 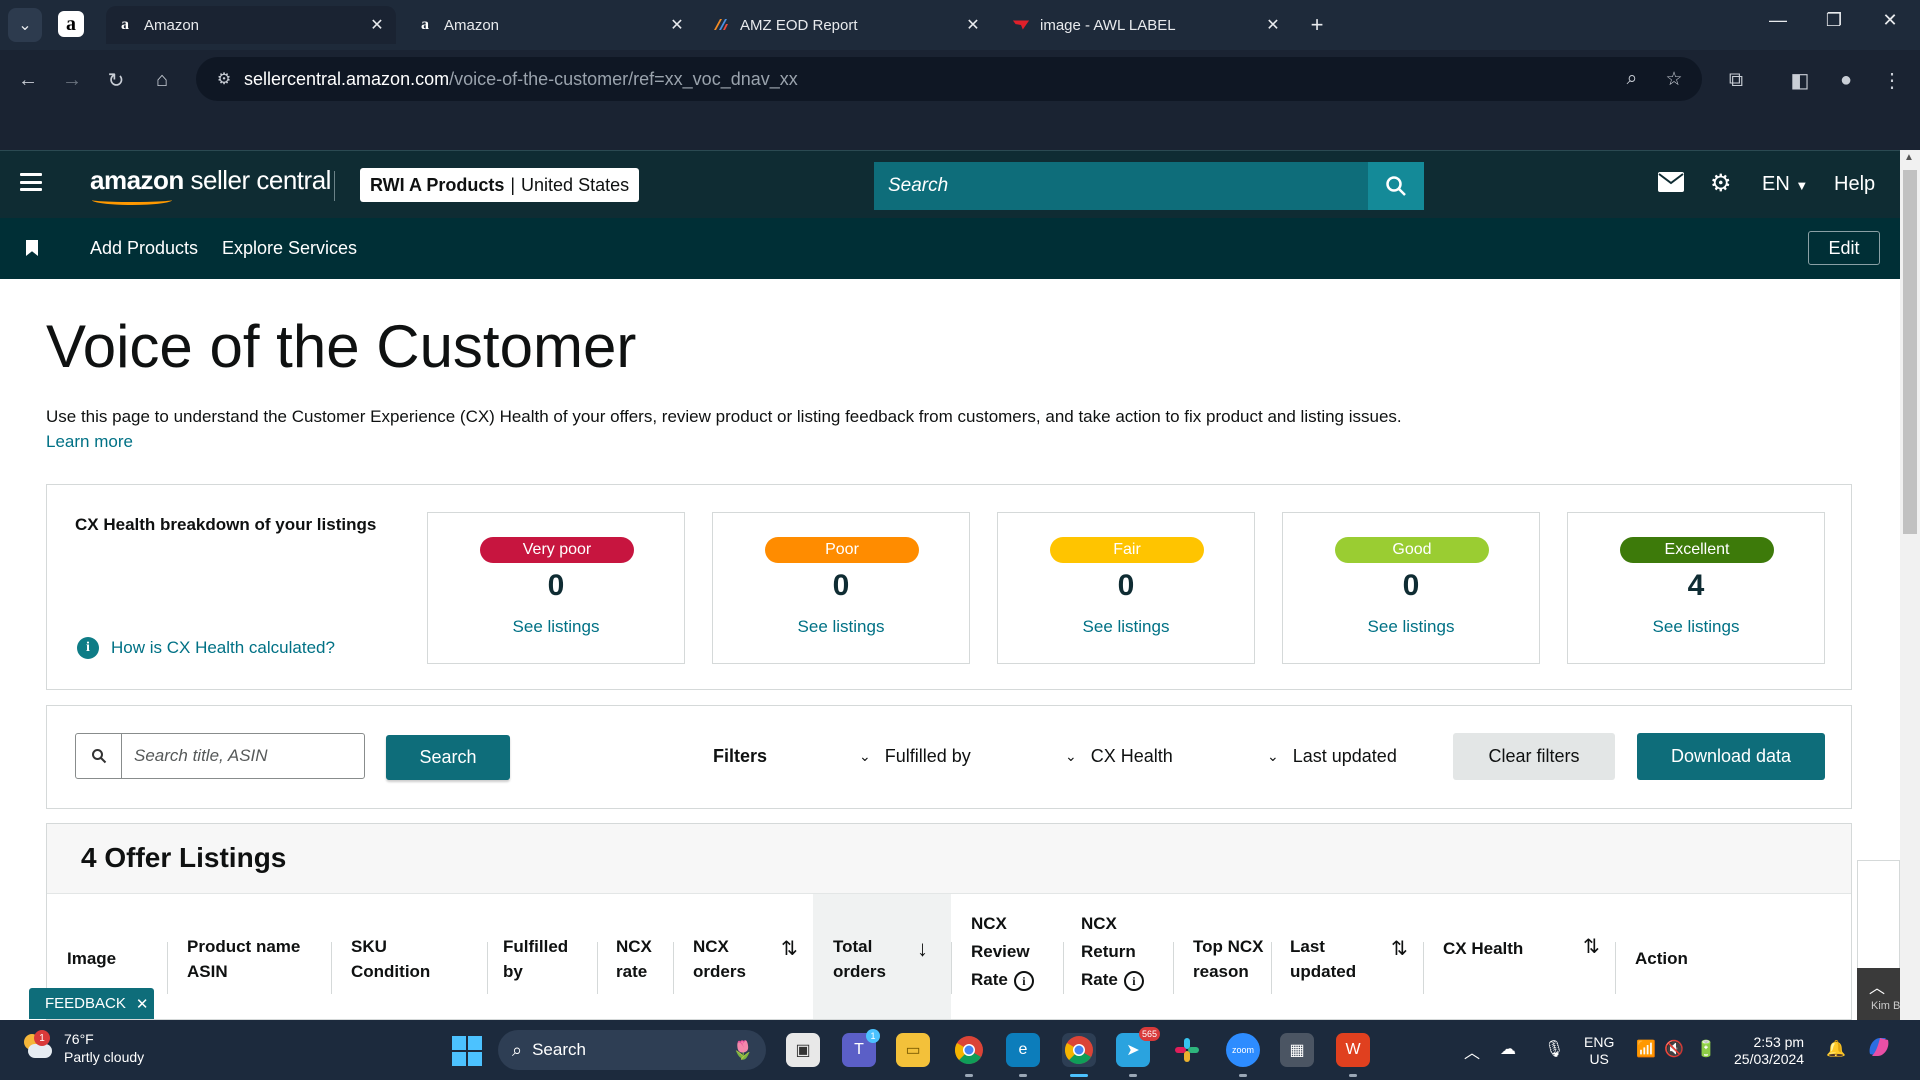 I want to click on settings-gear-icon: ⚙, so click(x=1721, y=183).